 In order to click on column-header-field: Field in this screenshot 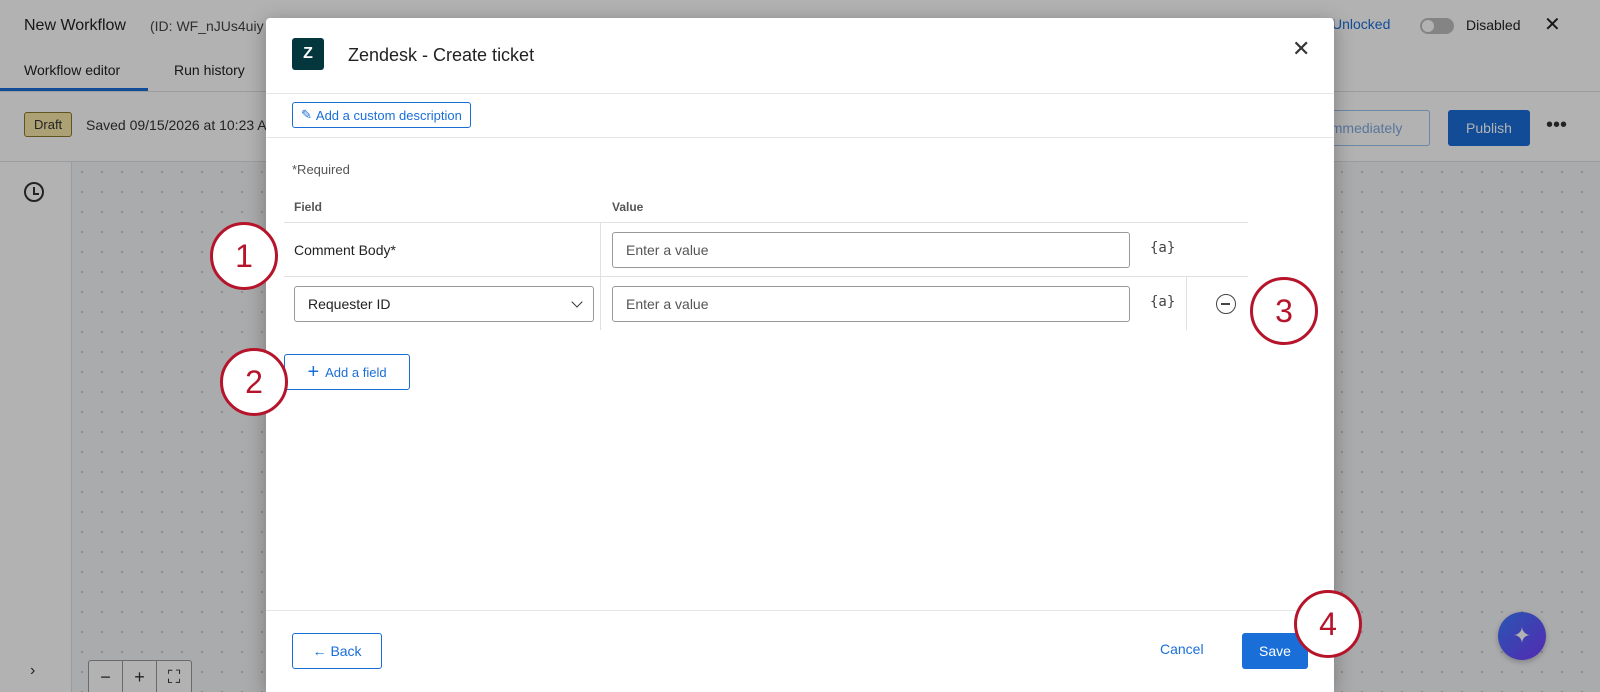, I will do `click(308, 207)`.